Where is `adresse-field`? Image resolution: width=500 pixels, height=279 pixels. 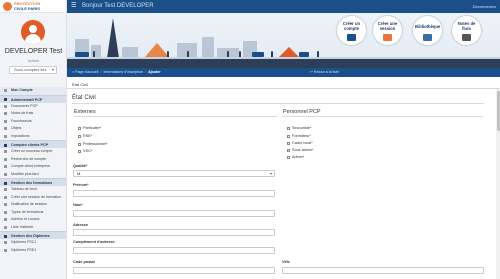 adresse-field is located at coordinates (174, 232).